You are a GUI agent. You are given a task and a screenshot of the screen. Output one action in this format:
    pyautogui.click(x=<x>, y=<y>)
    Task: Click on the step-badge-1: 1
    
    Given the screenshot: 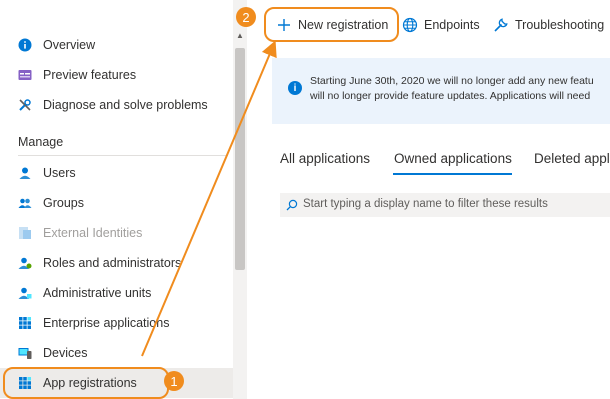 What is the action you would take?
    pyautogui.click(x=174, y=381)
    